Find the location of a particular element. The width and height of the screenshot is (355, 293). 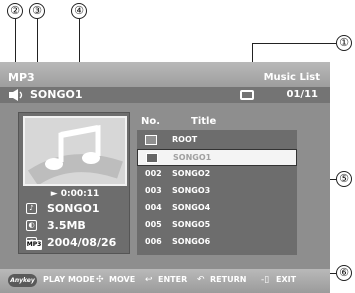

exit-icon: -▯ is located at coordinates (265, 280).